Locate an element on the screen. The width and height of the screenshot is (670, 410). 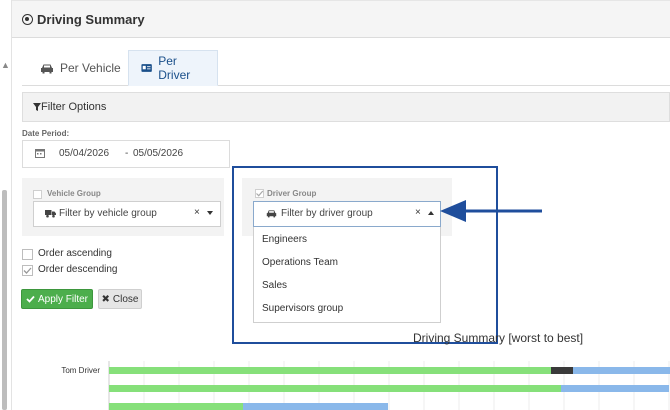
order-descending-checkbox is located at coordinates (27, 270).